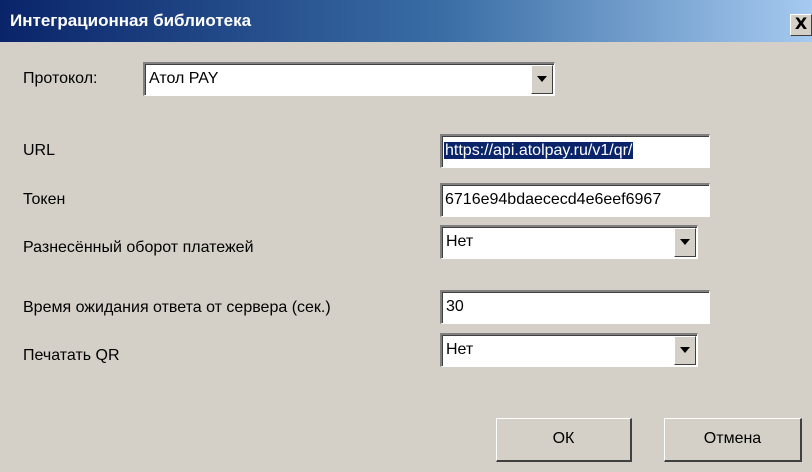 The width and height of the screenshot is (812, 472). I want to click on url-value: https://api.atolpay.ru/v1/qr/, so click(539, 150).